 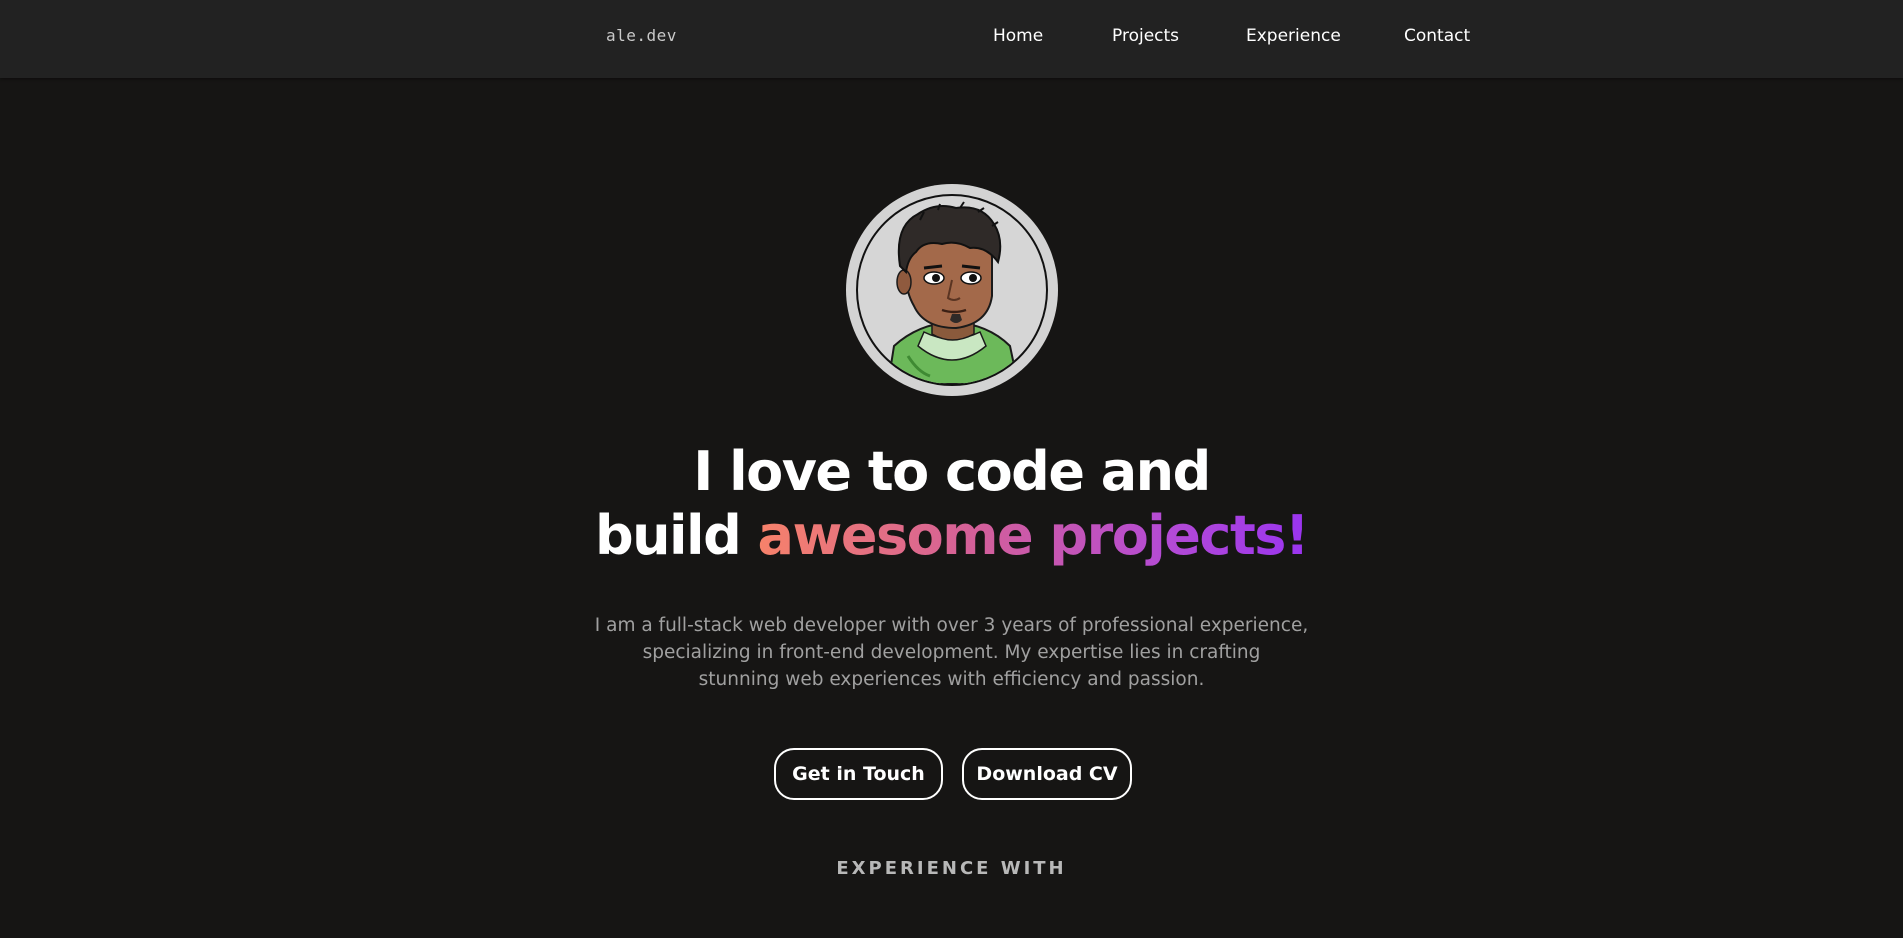 What do you see at coordinates (1293, 36) in the screenshot?
I see `nav-link-experience: Experience` at bounding box center [1293, 36].